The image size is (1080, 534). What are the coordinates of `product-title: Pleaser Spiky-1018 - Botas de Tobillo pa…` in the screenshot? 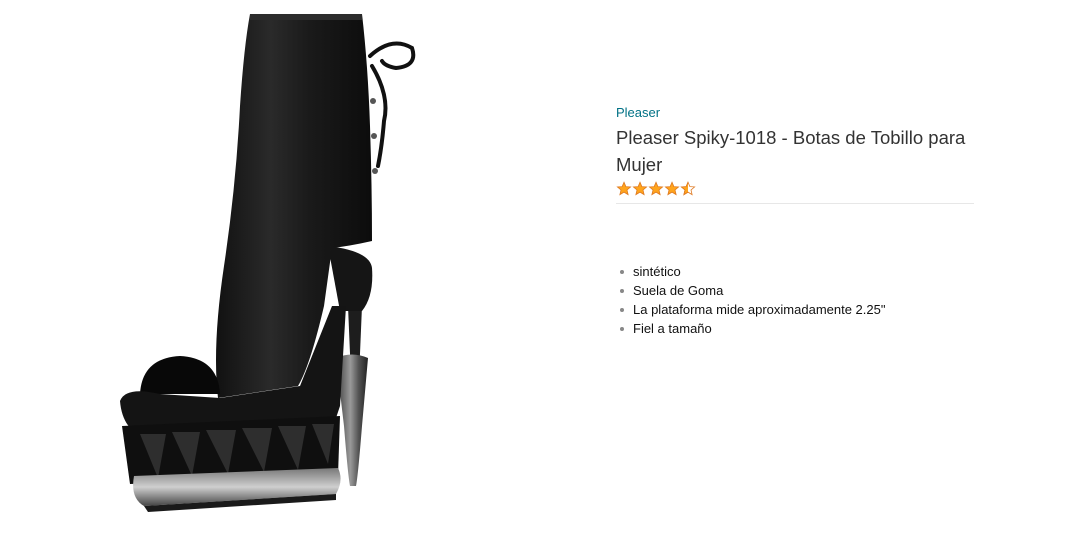 It's located at (791, 151).